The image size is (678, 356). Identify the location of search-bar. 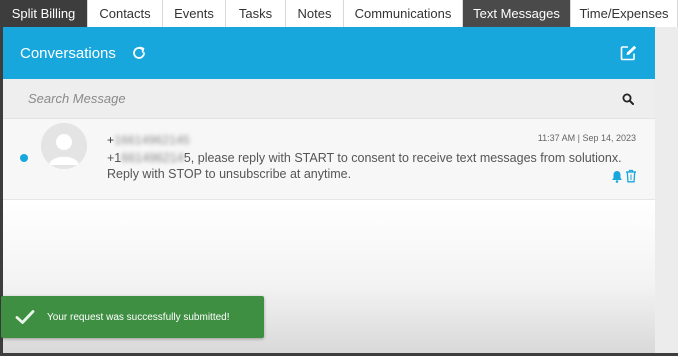
(329, 99).